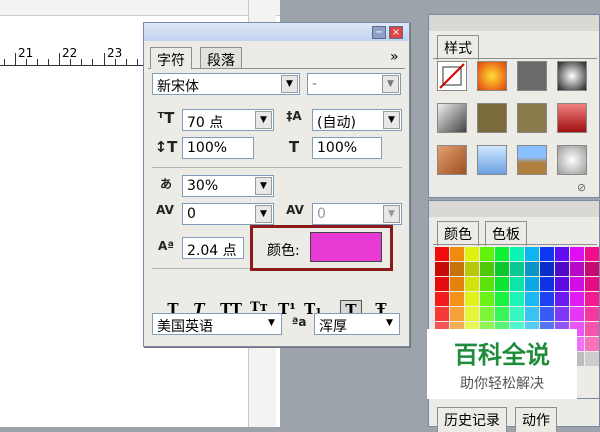  I want to click on style-none-cell, so click(452, 76).